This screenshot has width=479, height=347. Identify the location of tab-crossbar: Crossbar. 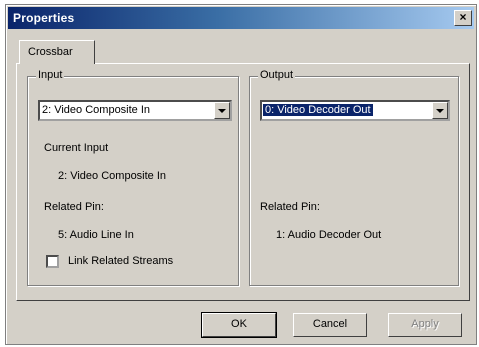
(57, 52).